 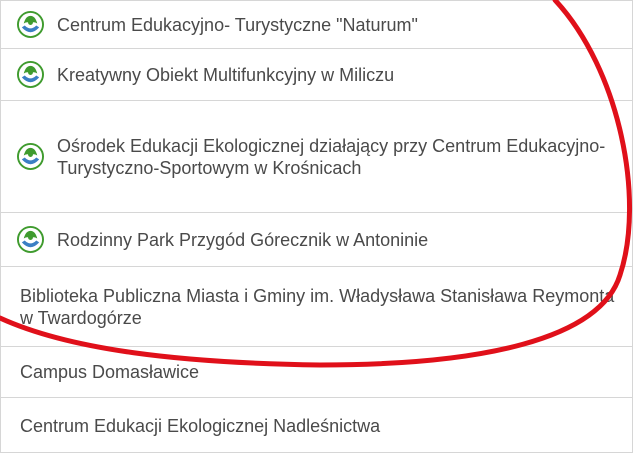 What do you see at coordinates (110, 372) in the screenshot?
I see `list-item-label: Campus Domasławice` at bounding box center [110, 372].